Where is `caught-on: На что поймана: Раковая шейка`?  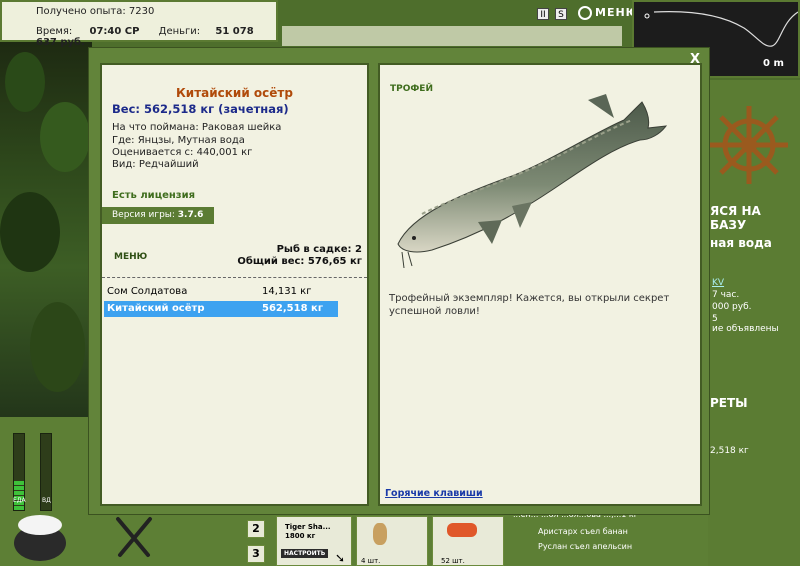 caught-on: На что поймана: Раковая шейка is located at coordinates (197, 127).